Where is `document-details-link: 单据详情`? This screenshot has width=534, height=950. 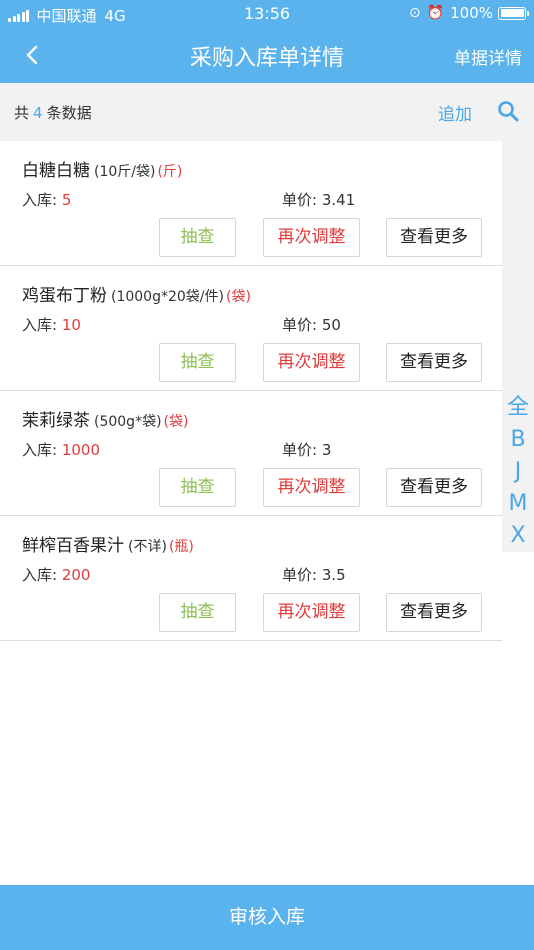 document-details-link: 单据详情 is located at coordinates (488, 56).